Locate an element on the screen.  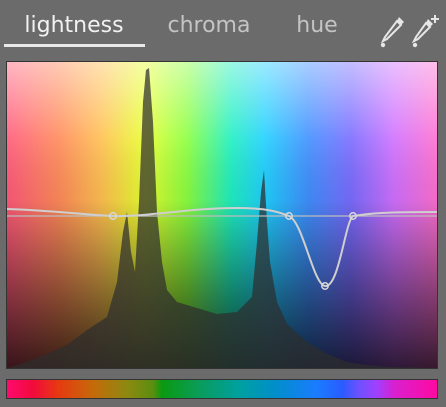
eyedropper-icon is located at coordinates (393, 31).